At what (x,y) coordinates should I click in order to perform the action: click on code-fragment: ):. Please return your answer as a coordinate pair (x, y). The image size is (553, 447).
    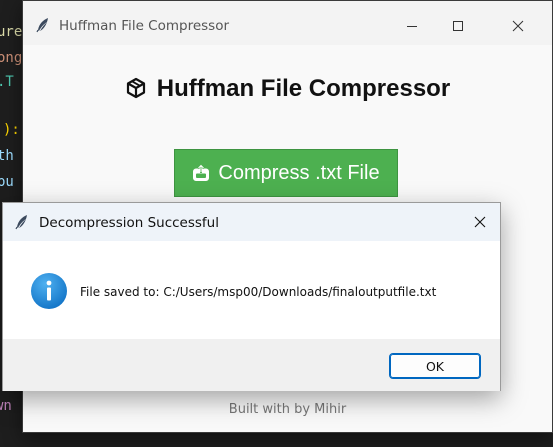
    Looking at the image, I should click on (11, 130).